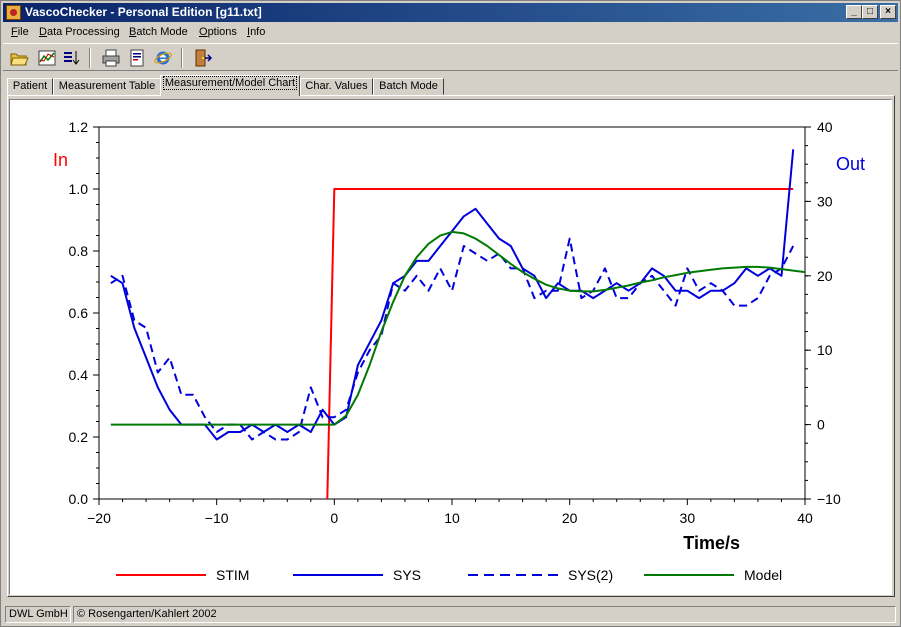 This screenshot has height=627, width=901. I want to click on y-right-tick-label: 0, so click(821, 425).